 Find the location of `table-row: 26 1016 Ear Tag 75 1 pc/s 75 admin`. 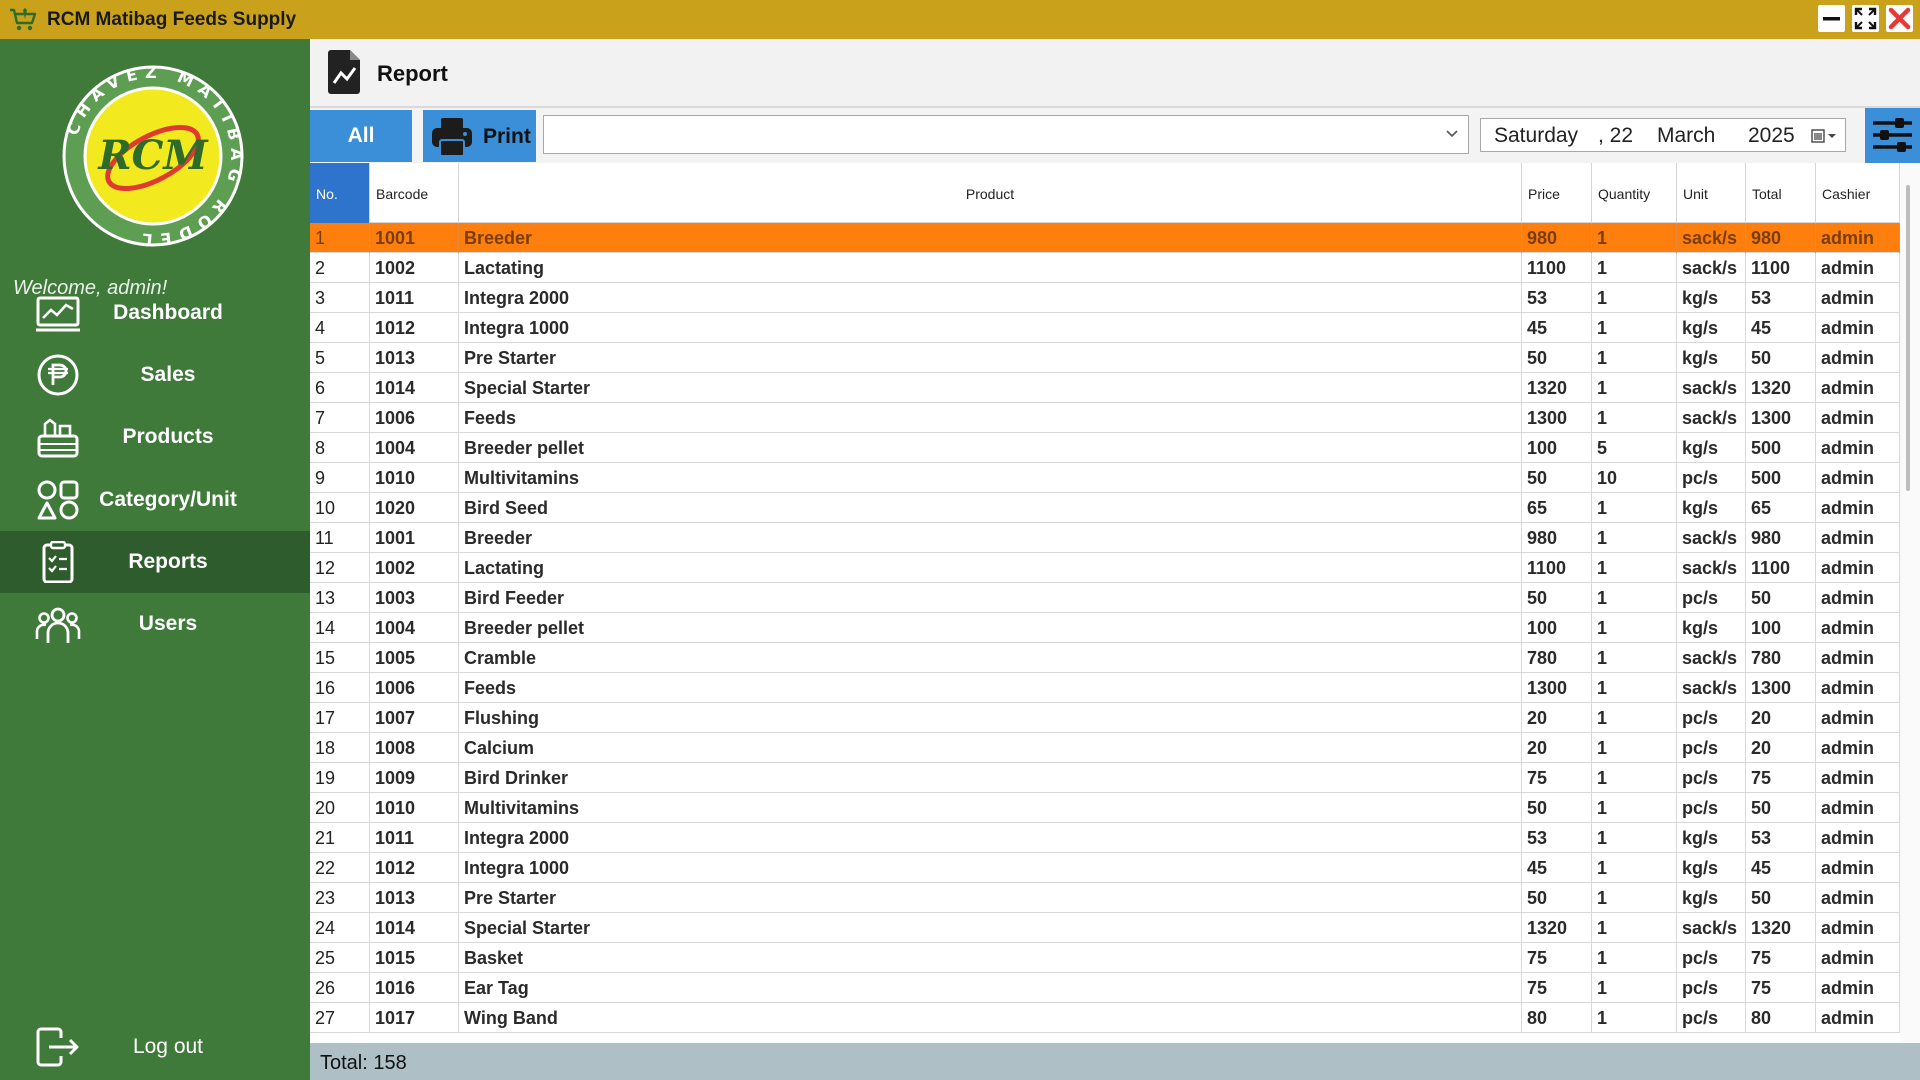

table-row: 26 1016 Ear Tag 75 1 pc/s 75 admin is located at coordinates (1105, 988).